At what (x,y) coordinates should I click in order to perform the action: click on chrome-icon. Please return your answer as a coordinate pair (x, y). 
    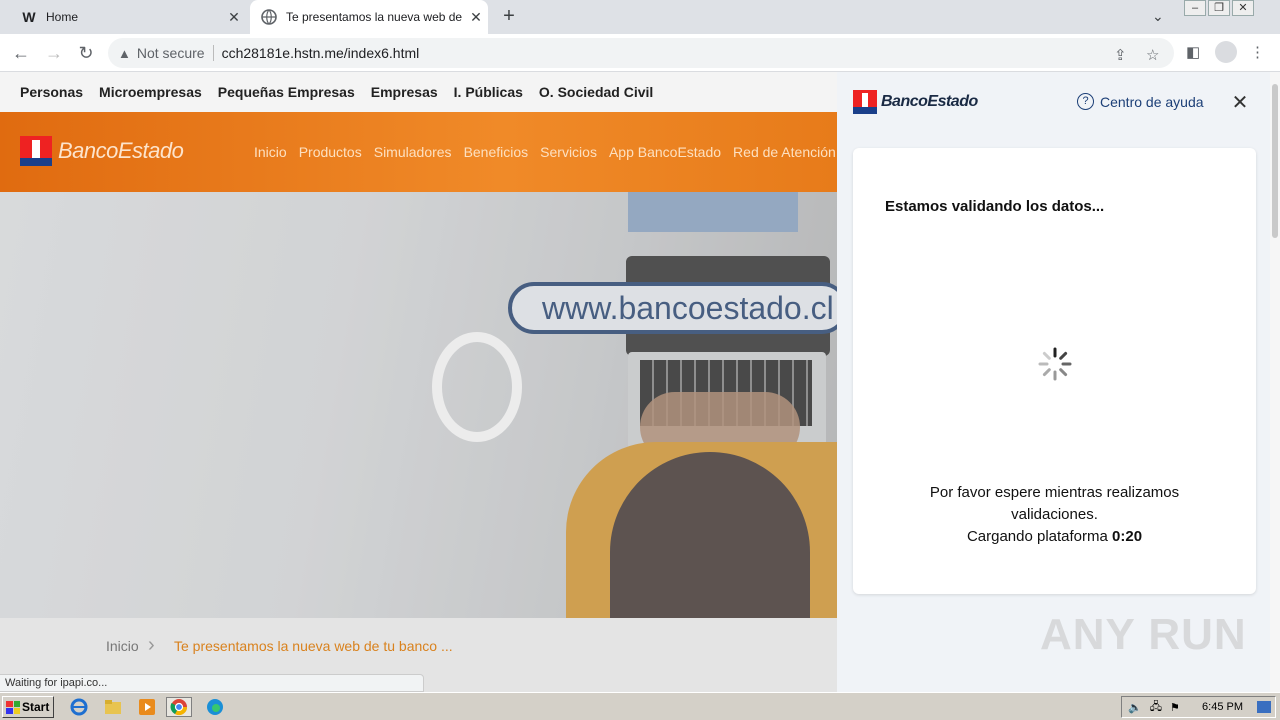
    Looking at the image, I should click on (179, 707).